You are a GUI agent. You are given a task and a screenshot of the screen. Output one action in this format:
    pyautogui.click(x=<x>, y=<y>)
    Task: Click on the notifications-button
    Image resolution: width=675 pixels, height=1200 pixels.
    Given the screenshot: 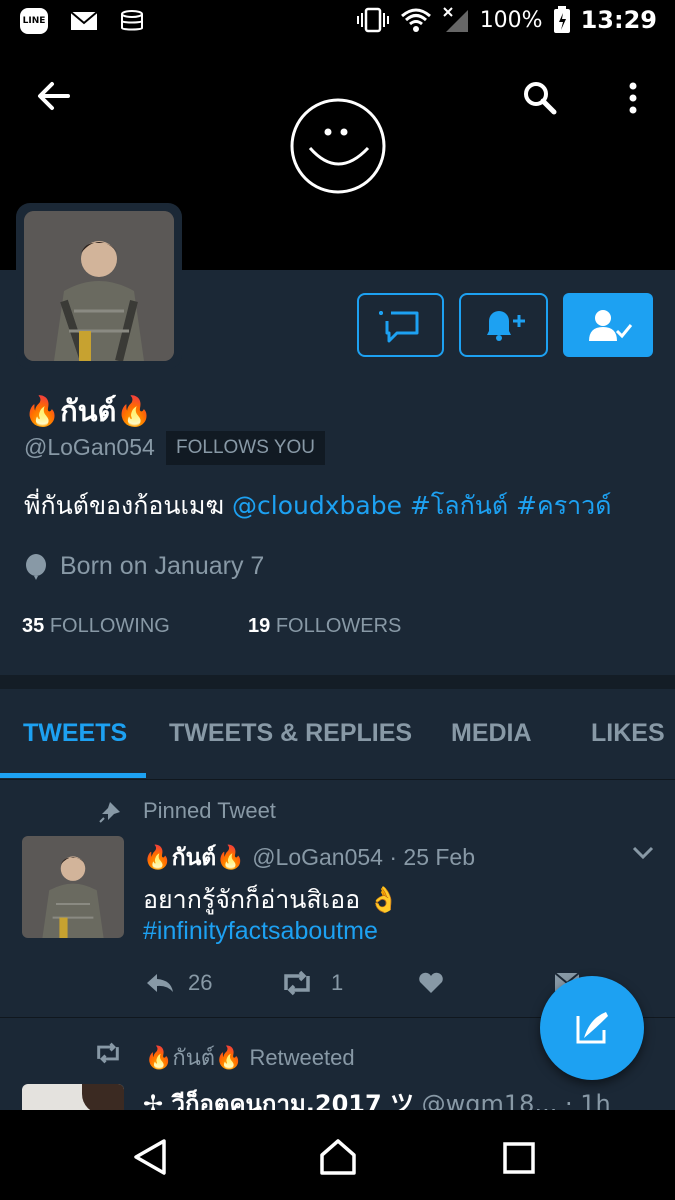 What is the action you would take?
    pyautogui.click(x=503, y=325)
    